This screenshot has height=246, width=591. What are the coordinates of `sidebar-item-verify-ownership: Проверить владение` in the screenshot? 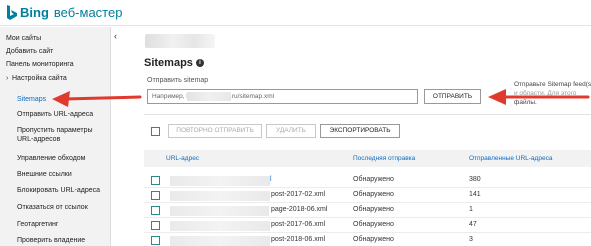 It's located at (69, 240).